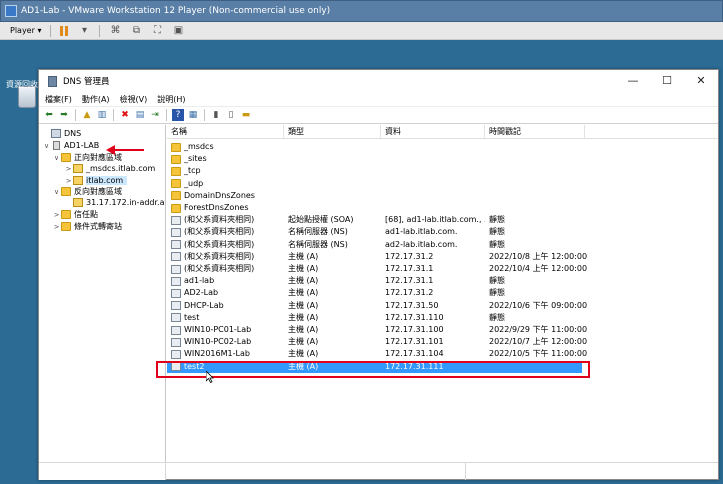 This screenshot has height=484, width=723. Describe the element at coordinates (70, 145) in the screenshot. I see `tree-item-ad1-lab: ∨ AD1-LAB` at that location.